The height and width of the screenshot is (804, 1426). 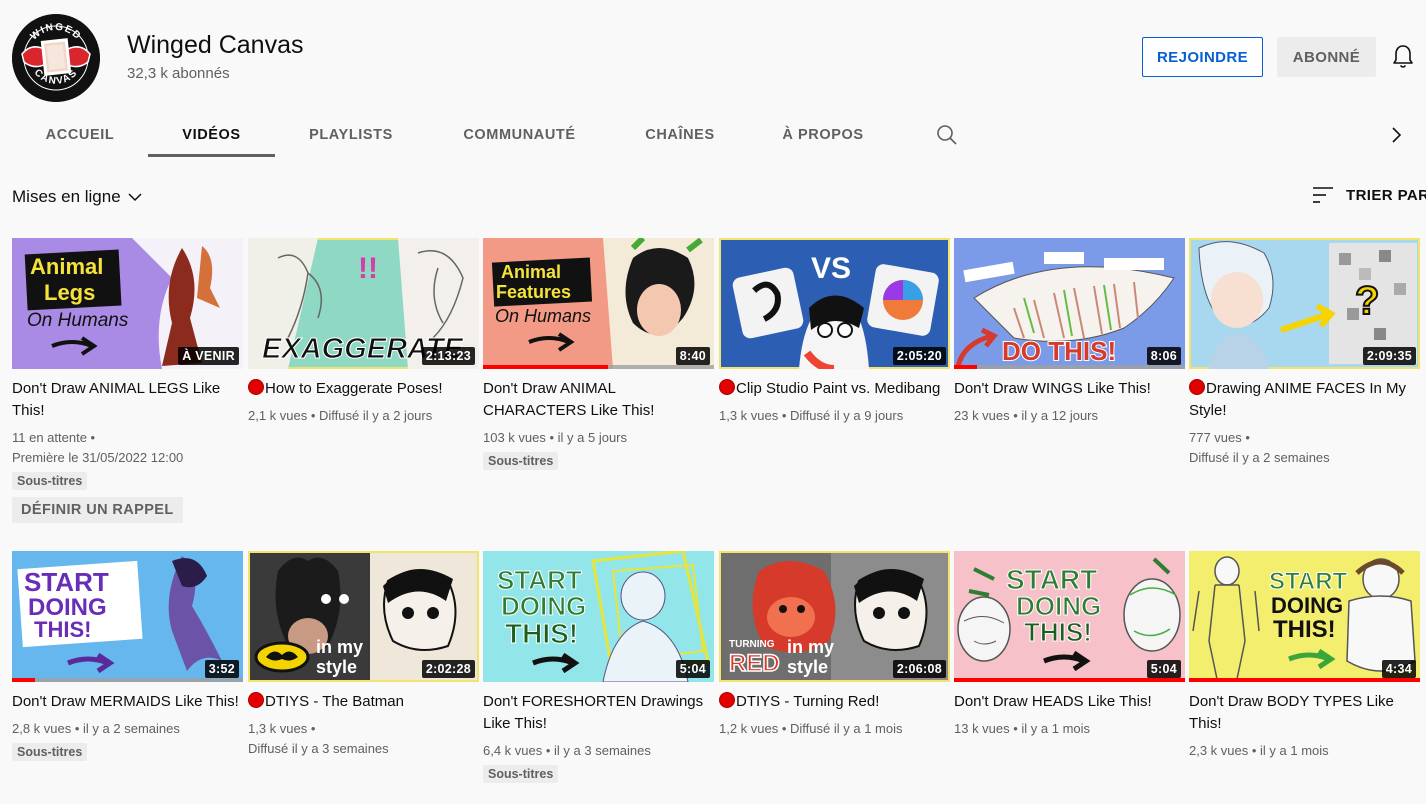 I want to click on duration-badge: 3:52, so click(x=221, y=669).